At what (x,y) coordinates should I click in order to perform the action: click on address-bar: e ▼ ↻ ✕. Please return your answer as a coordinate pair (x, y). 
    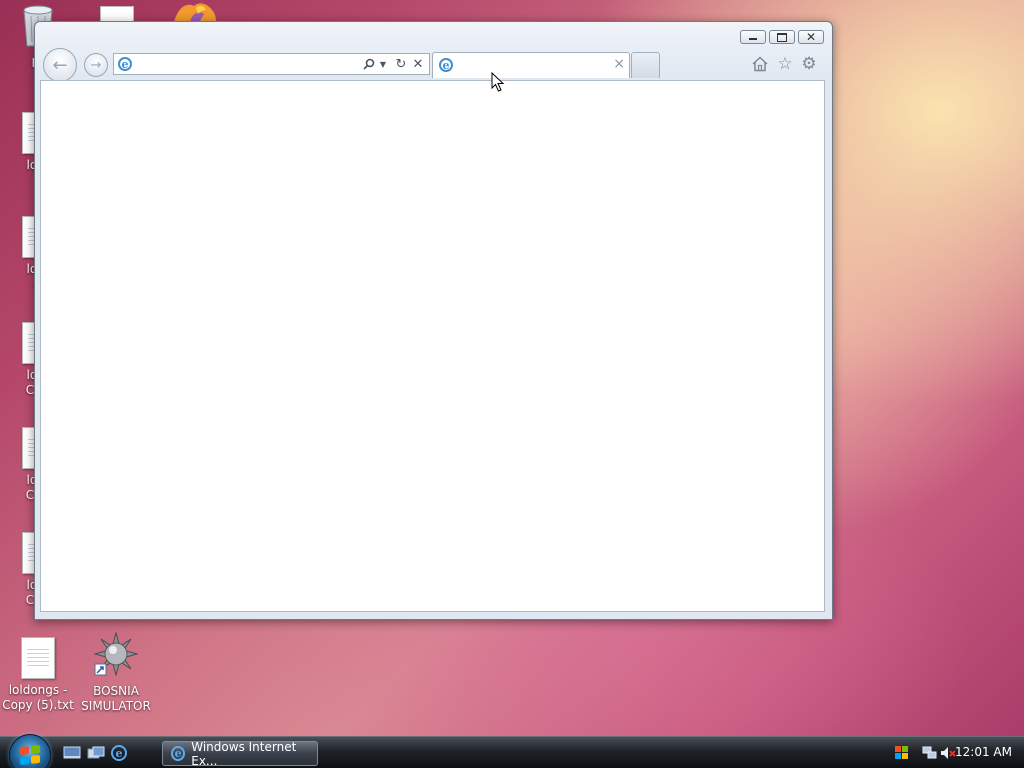
    Looking at the image, I should click on (271, 64).